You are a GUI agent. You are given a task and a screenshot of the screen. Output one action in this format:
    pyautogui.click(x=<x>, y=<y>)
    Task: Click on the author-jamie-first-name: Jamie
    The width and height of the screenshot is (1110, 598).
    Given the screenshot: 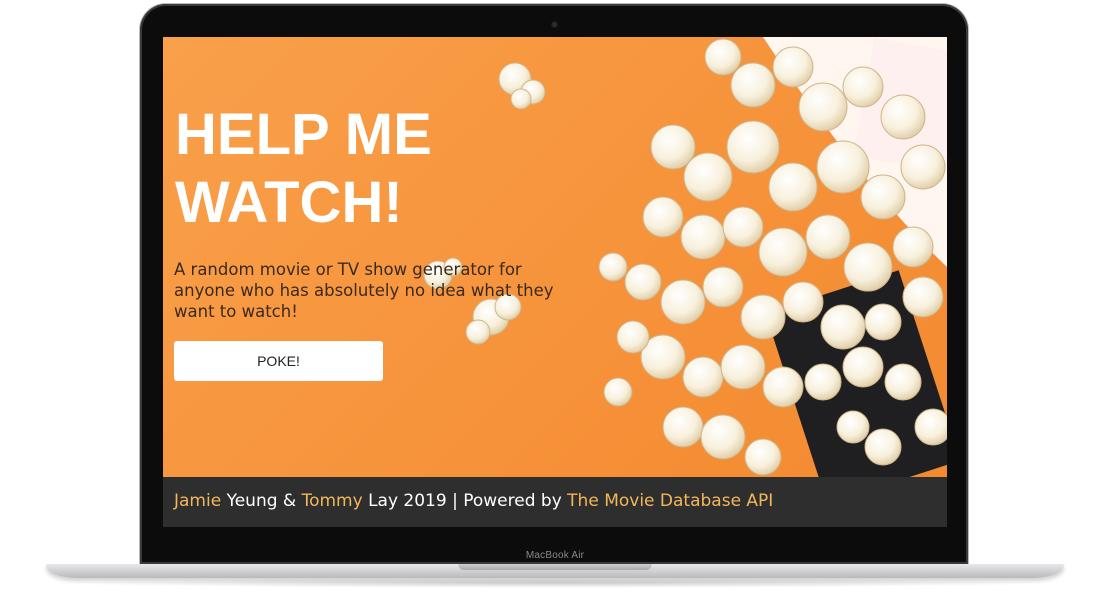 What is the action you would take?
    pyautogui.click(x=198, y=501)
    